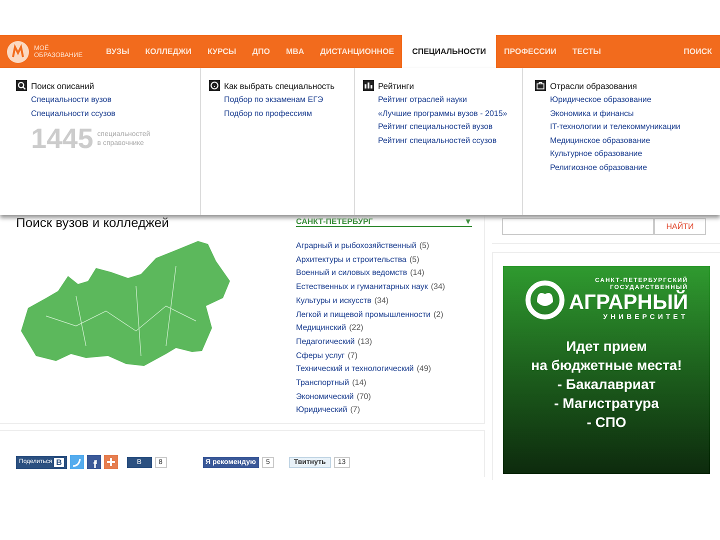 Image resolution: width=720 pixels, height=540 pixels. I want to click on category-count: (70), so click(363, 396).